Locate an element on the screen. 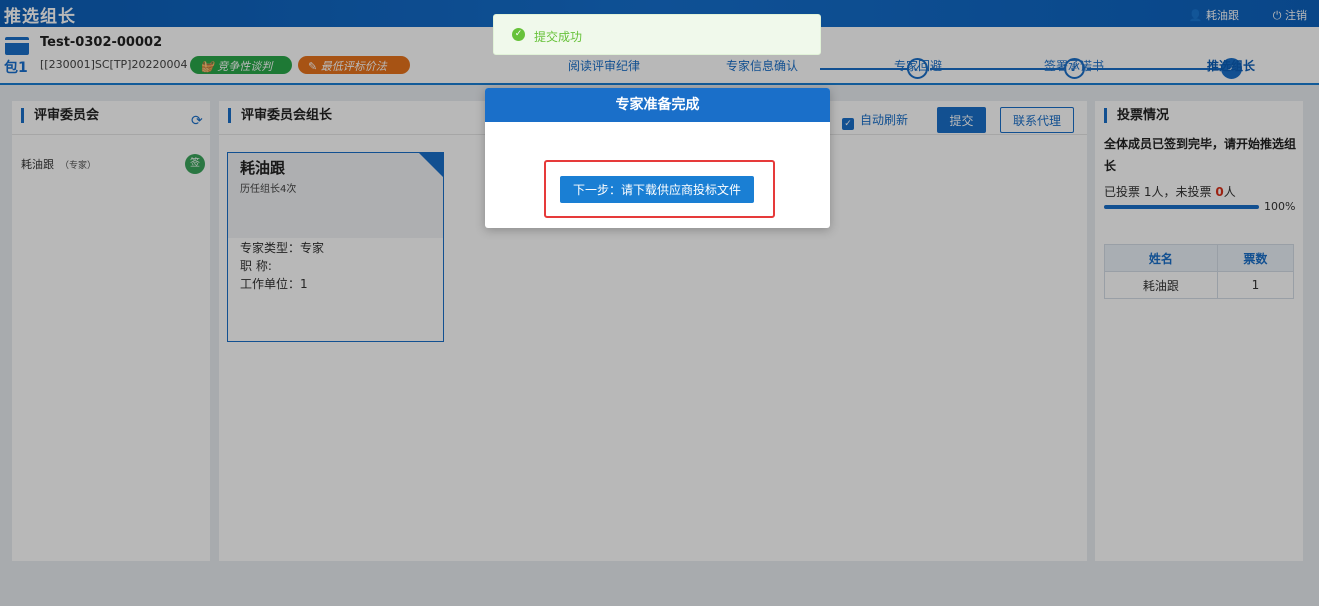 The width and height of the screenshot is (1319, 606). ready-dialog: 专家准备完成 下一步：请下载供应商投标文件 is located at coordinates (657, 158).